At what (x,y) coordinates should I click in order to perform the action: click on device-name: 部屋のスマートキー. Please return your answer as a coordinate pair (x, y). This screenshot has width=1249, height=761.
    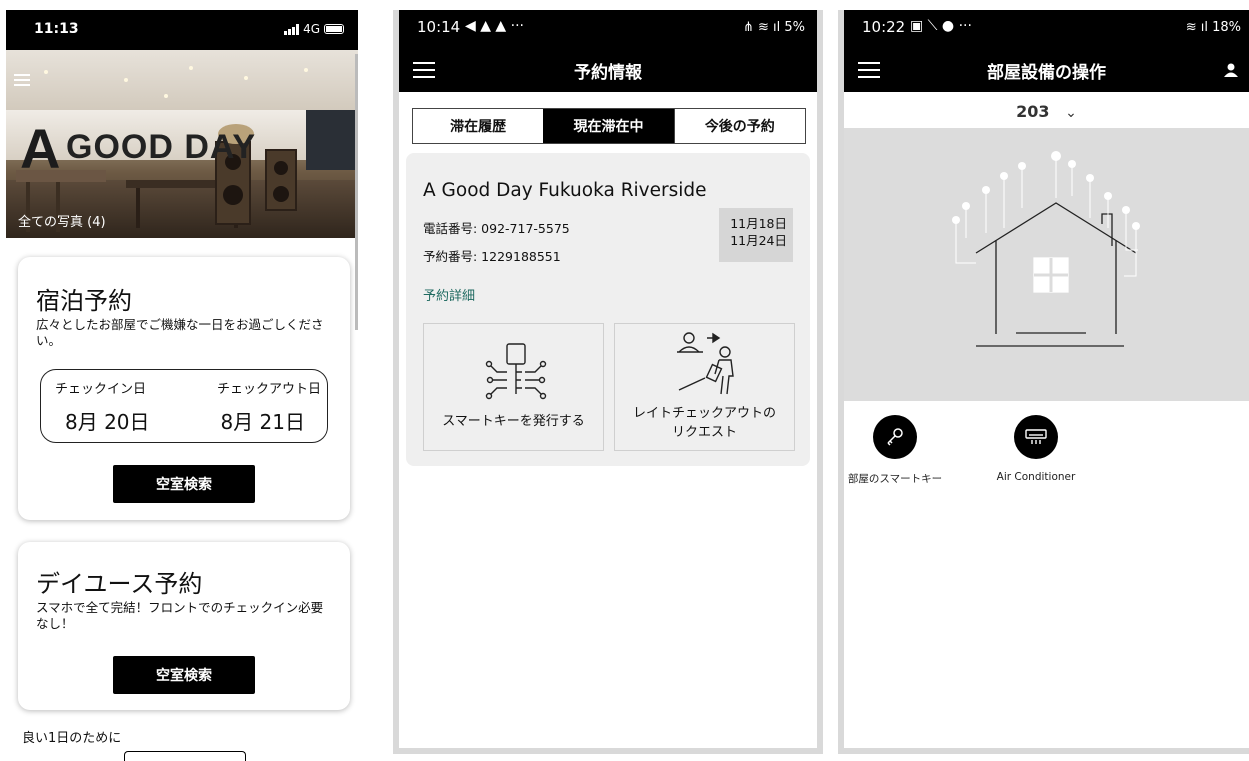
    Looking at the image, I should click on (895, 479).